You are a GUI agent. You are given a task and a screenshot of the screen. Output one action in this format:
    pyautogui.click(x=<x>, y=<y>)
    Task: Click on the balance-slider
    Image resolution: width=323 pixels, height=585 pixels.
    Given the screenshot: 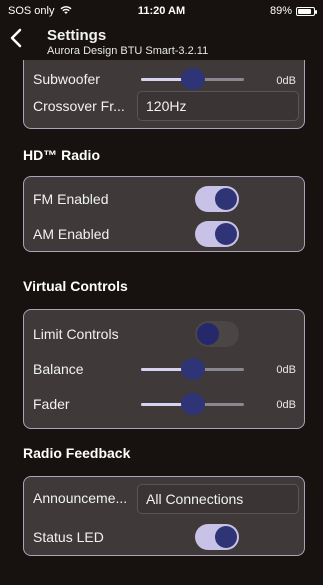 What is the action you would take?
    pyautogui.click(x=192, y=369)
    